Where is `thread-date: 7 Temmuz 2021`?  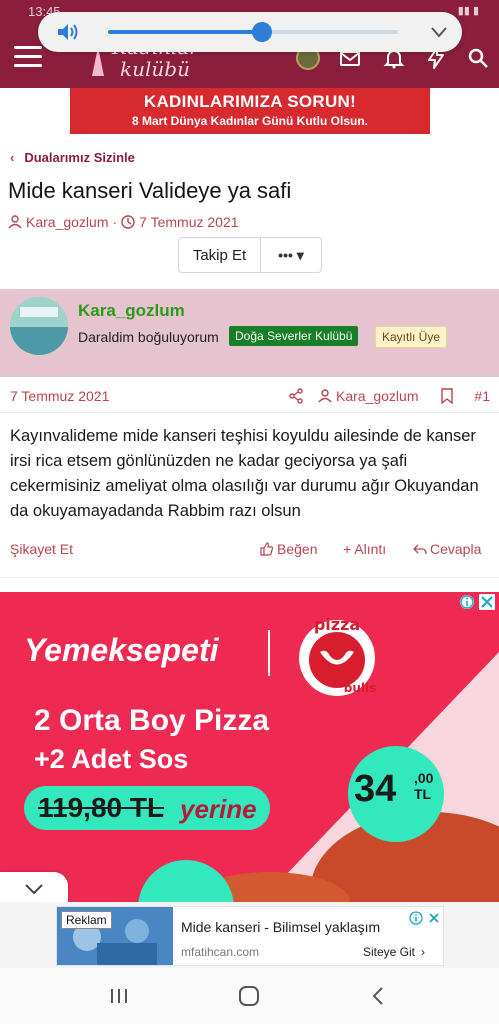 thread-date: 7 Temmuz 2021 is located at coordinates (188, 222).